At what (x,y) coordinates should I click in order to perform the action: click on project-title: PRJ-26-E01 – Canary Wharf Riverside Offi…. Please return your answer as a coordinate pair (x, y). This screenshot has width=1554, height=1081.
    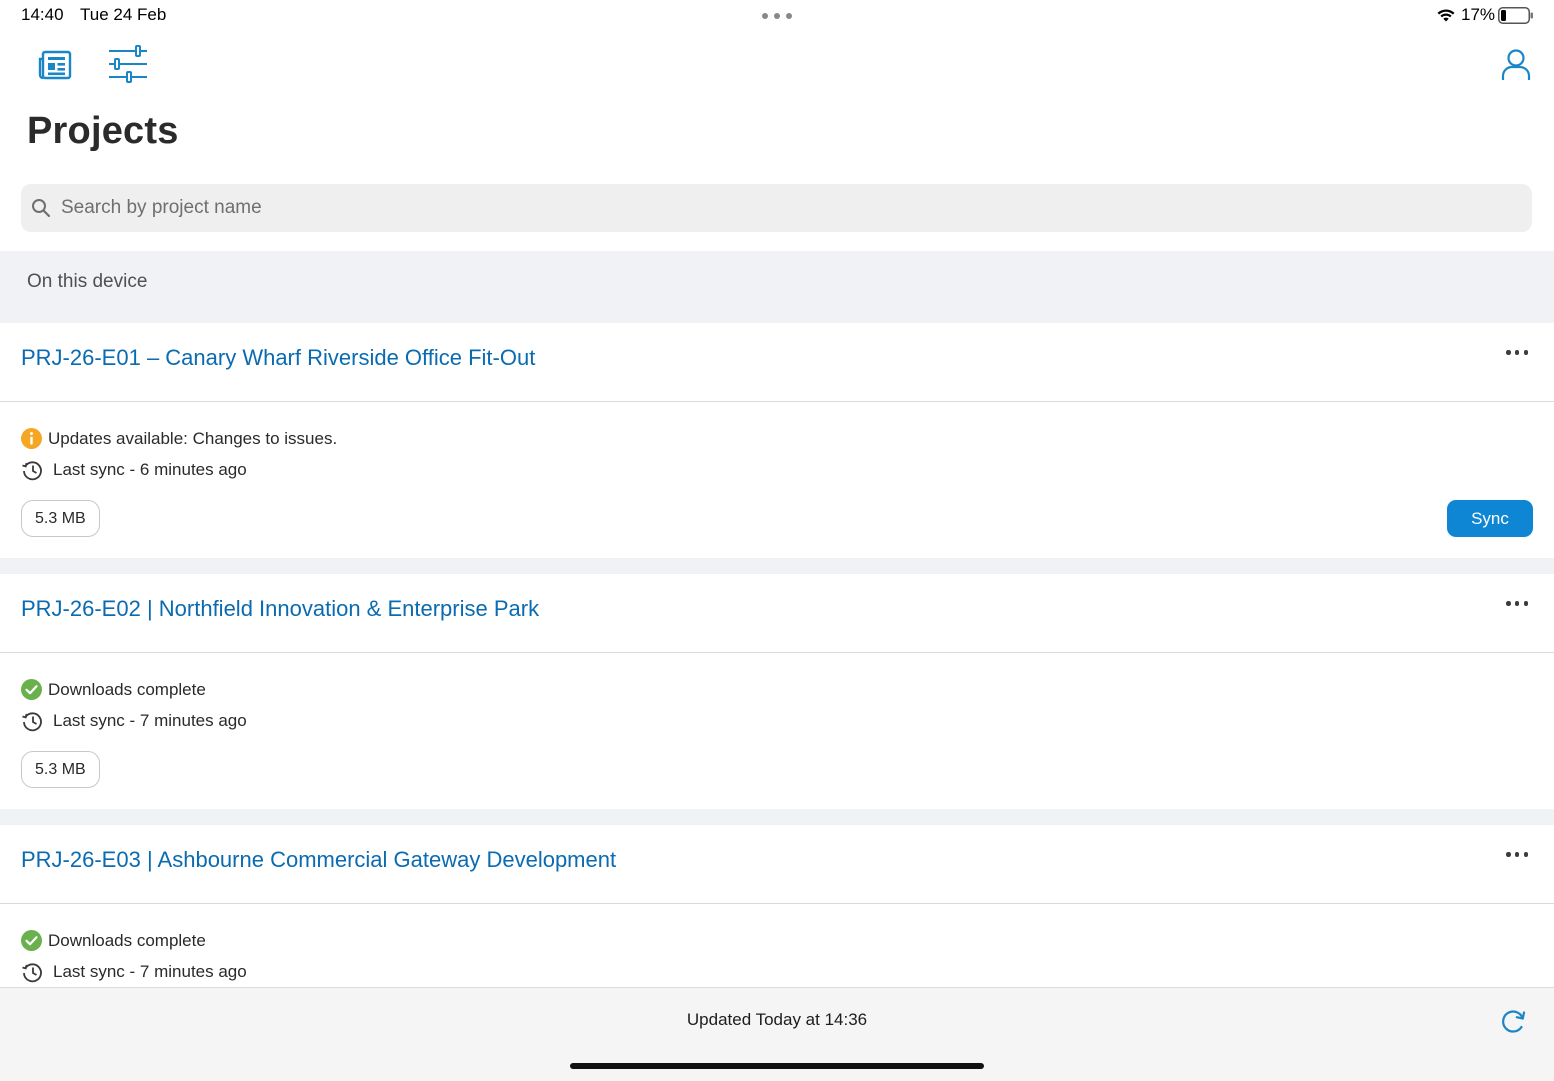
    Looking at the image, I should click on (278, 358).